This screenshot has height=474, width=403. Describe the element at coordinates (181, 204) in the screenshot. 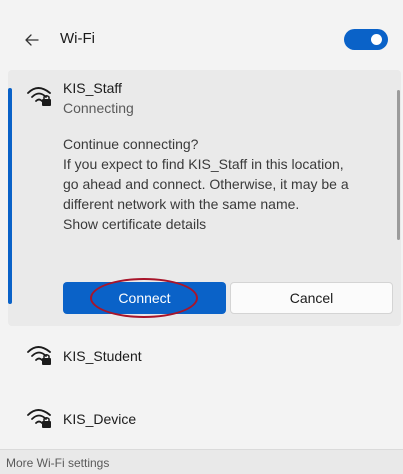

I see `prompt-line: different network with the same name.` at that location.